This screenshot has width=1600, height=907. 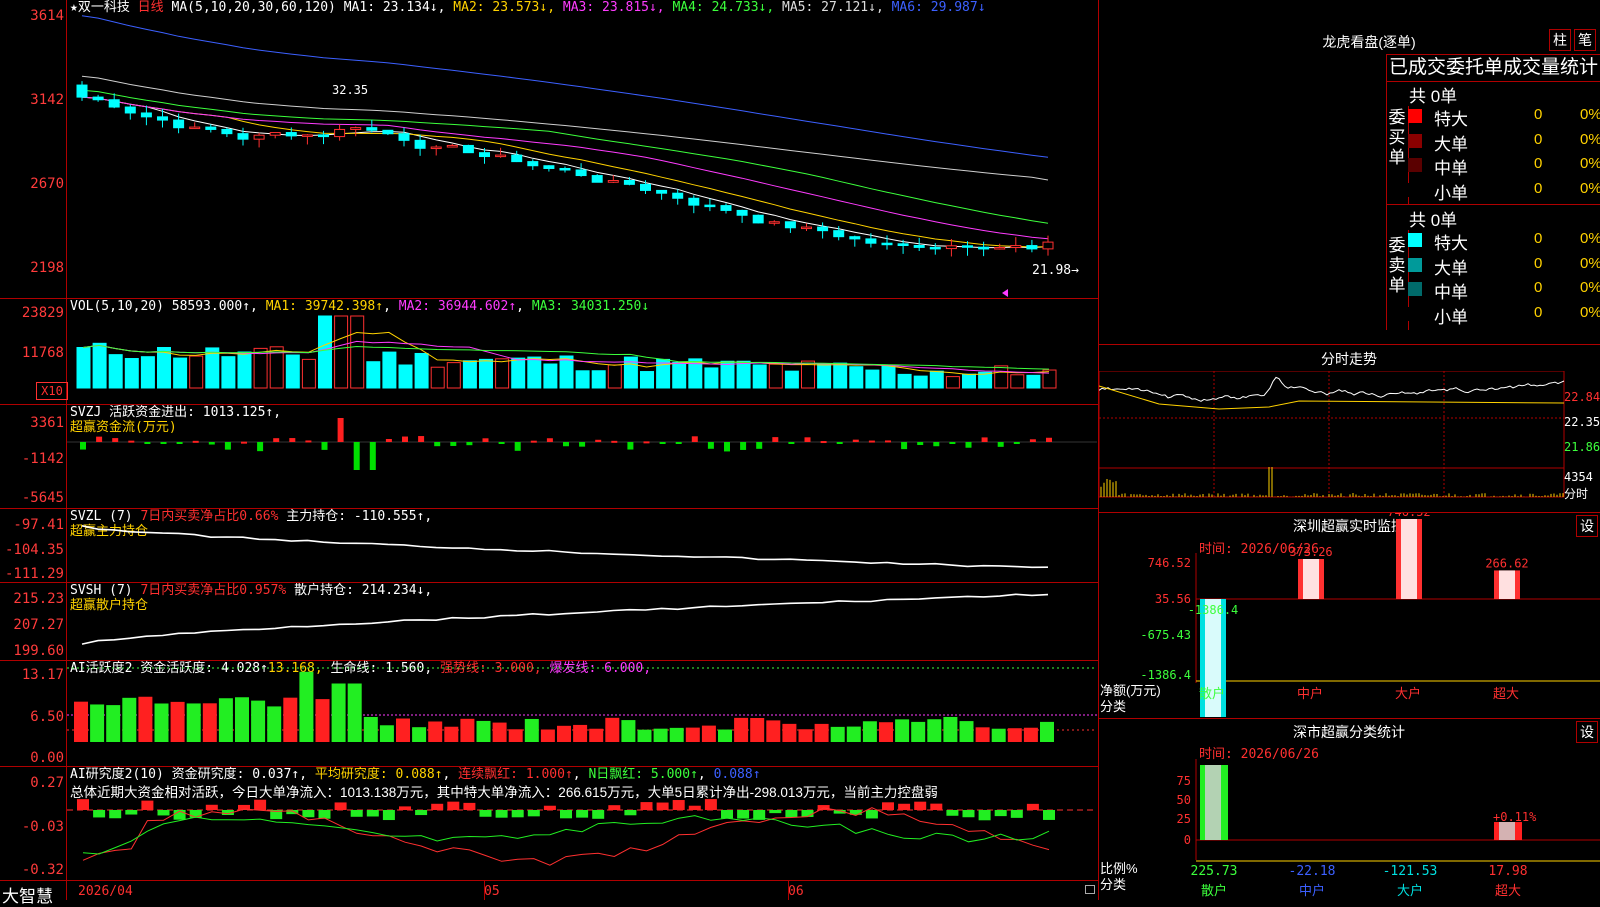 I want to click on y-label: 13.17, so click(x=42, y=675).